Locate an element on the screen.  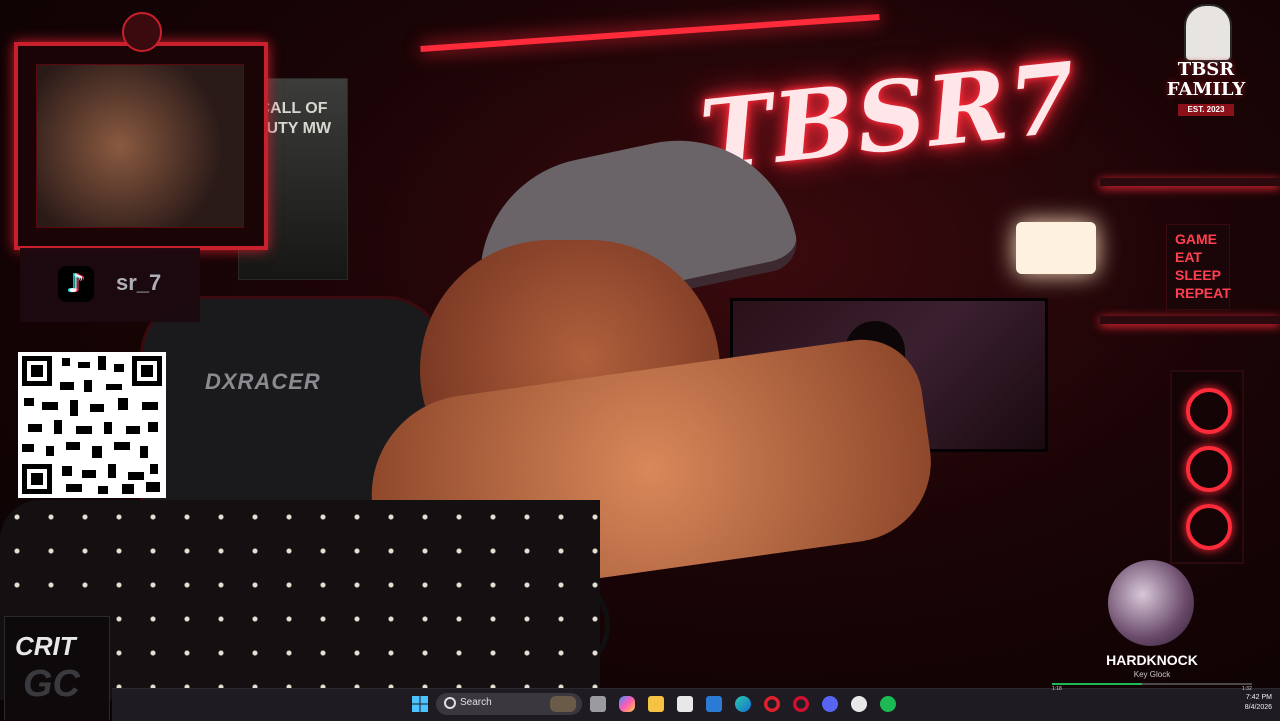
search-box: Search is located at coordinates (509, 704).